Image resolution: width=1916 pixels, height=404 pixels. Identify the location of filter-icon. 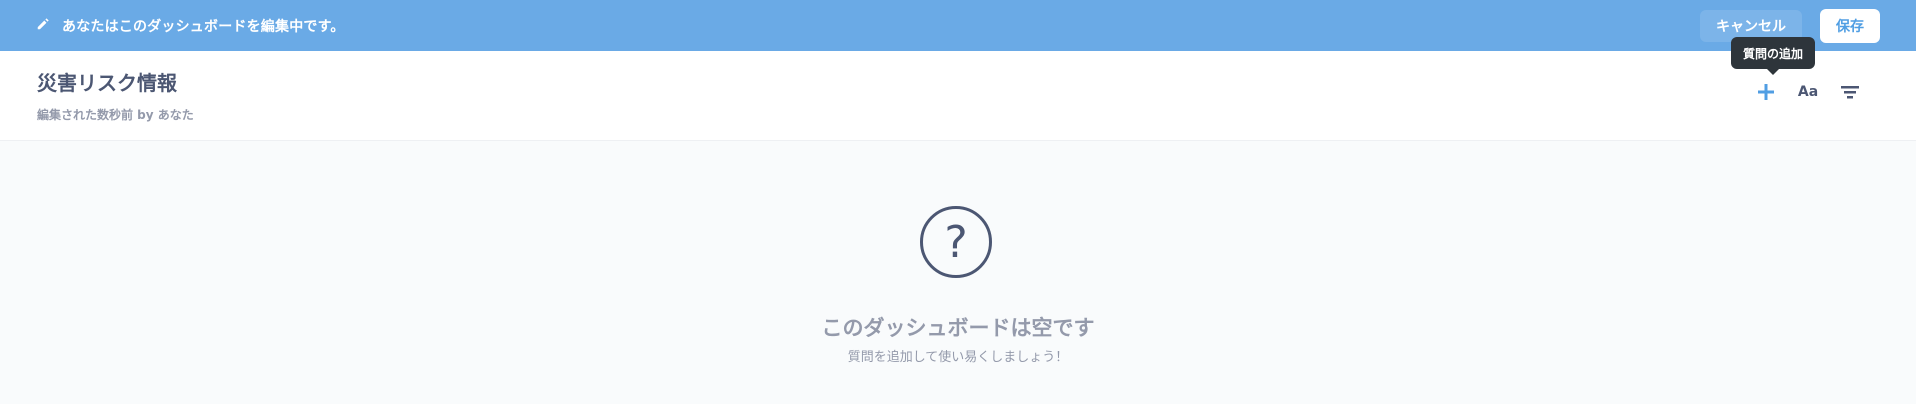
(1850, 92).